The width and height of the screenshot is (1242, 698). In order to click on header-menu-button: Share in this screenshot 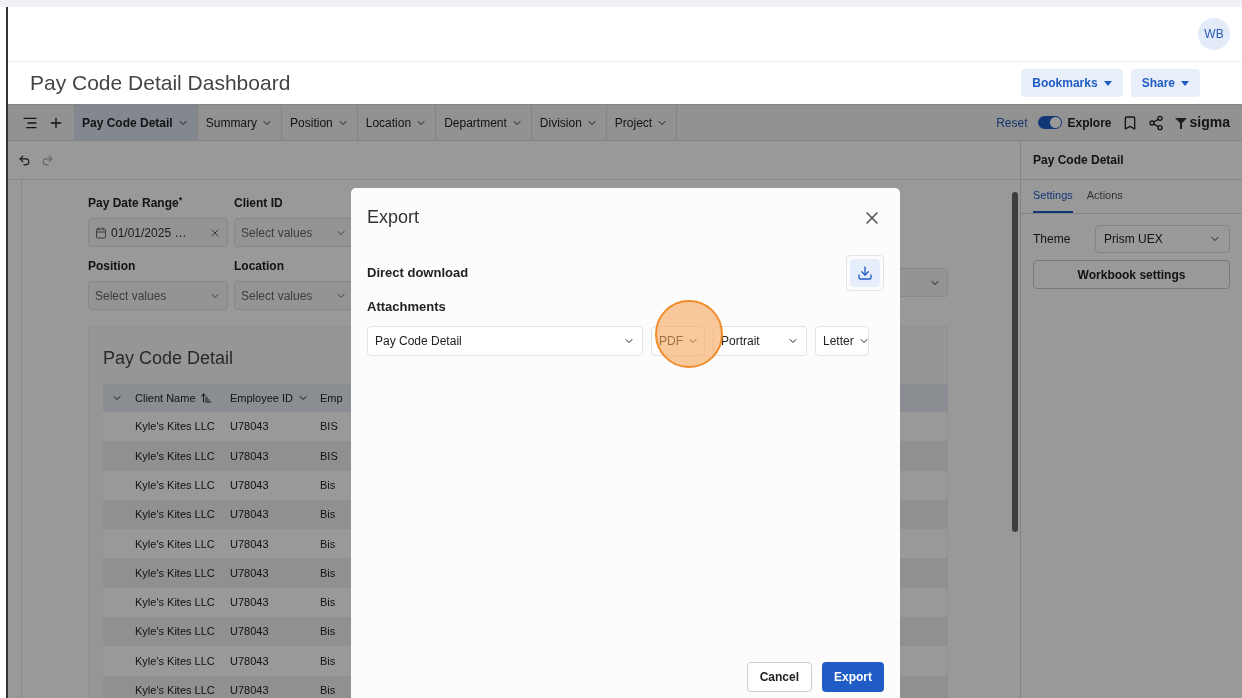, I will do `click(1165, 83)`.